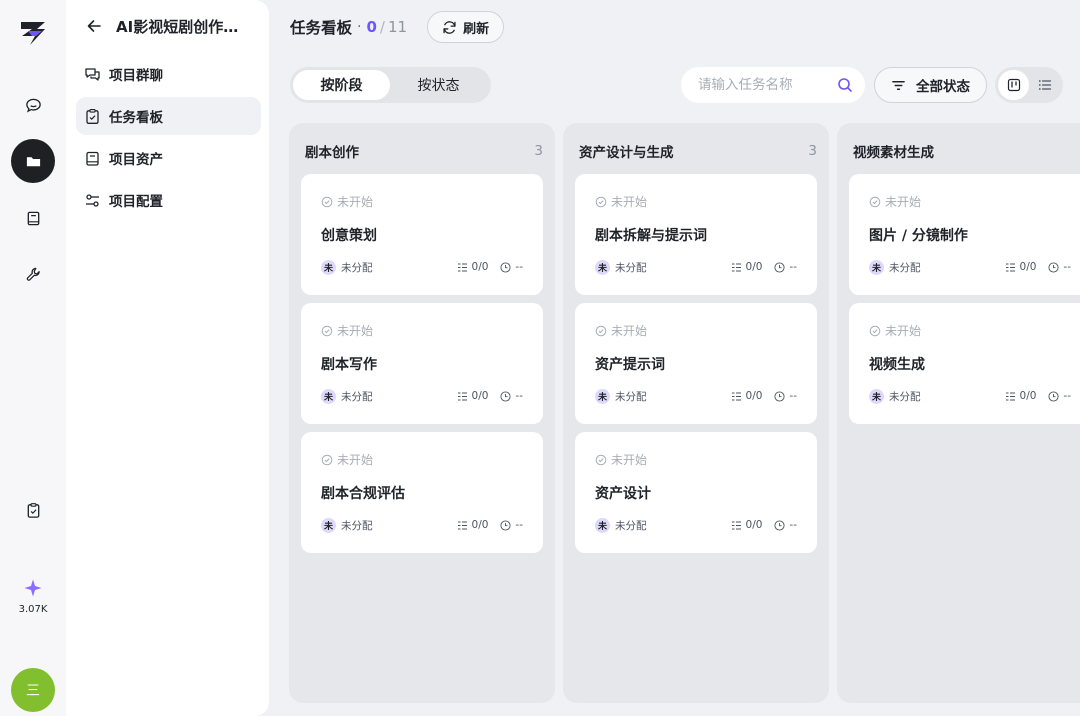 The image size is (1080, 716). Describe the element at coordinates (168, 74) in the screenshot. I see `sidebar-item-group-chat: 项目群聊` at that location.